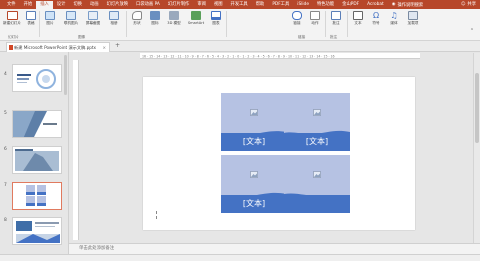  Describe the element at coordinates (476, 148) in the screenshot. I see `vertical-scrollbar` at that location.